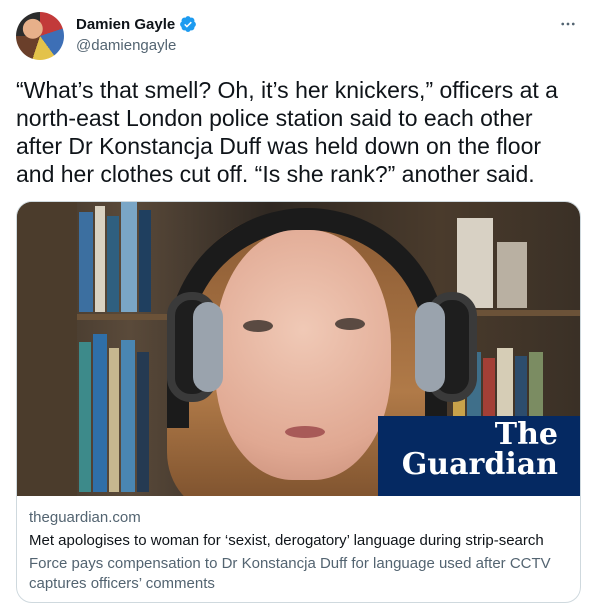 The height and width of the screenshot is (613, 596). I want to click on guardian-logo-line1: The, so click(526, 434).